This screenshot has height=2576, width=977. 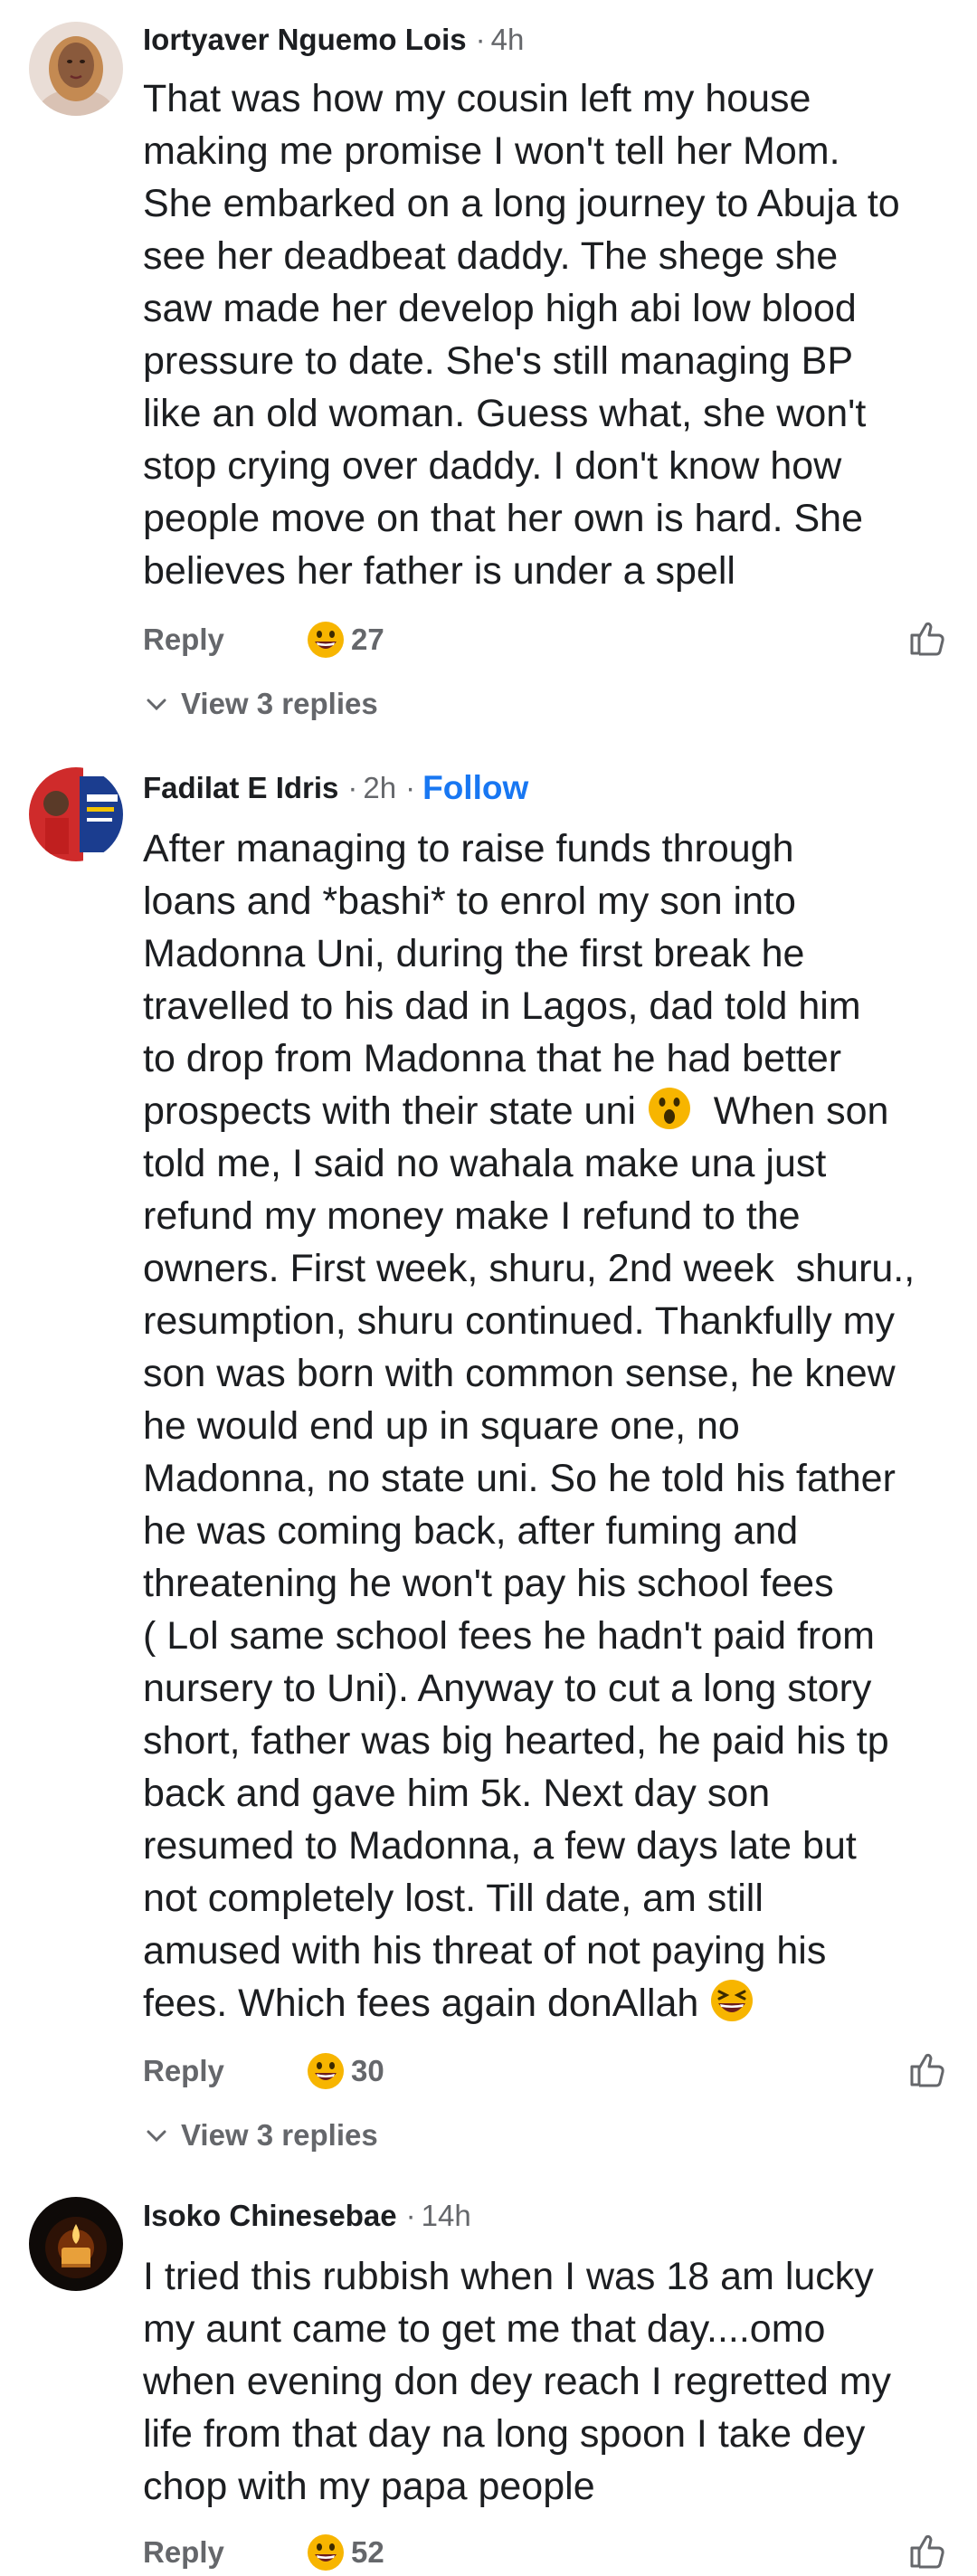 What do you see at coordinates (545, 2071) in the screenshot?
I see `comment-actions: Reply 30` at bounding box center [545, 2071].